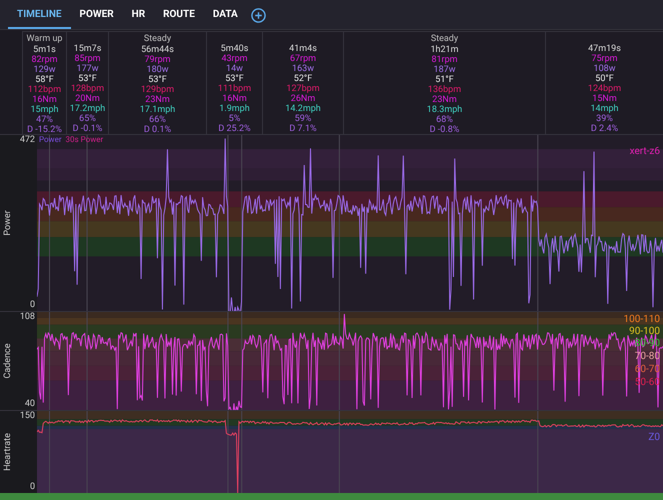 Image resolution: width=663 pixels, height=500 pixels. Describe the element at coordinates (88, 49) in the screenshot. I see `segment-duration: 15m7s` at that location.